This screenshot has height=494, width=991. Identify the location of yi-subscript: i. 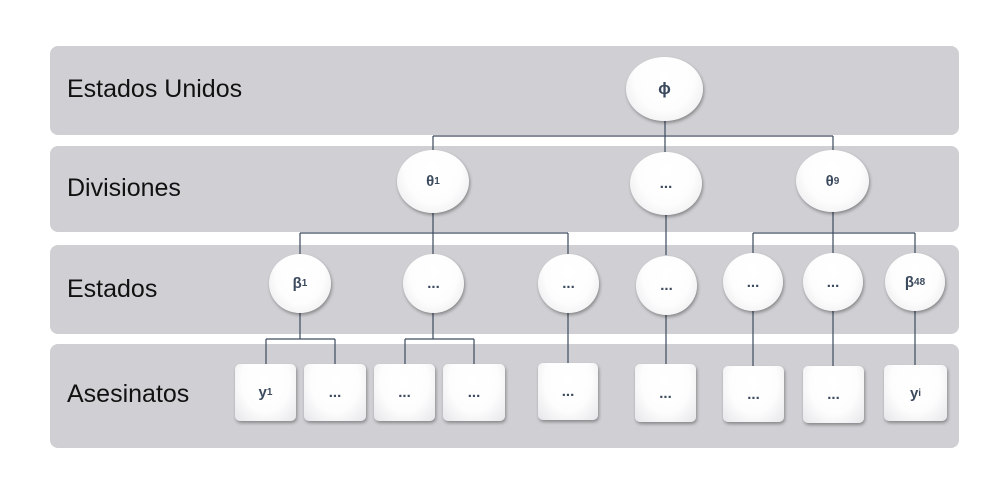
(920, 393).